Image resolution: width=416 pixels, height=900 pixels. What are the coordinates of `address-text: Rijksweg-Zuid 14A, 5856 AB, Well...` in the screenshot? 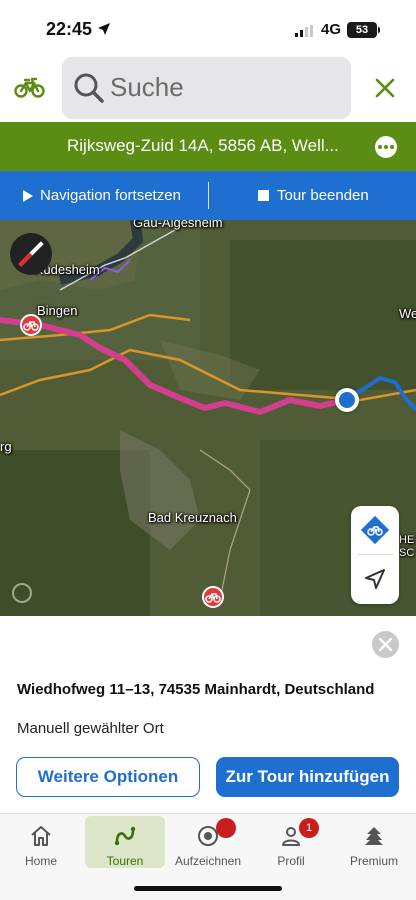 It's located at (203, 145).